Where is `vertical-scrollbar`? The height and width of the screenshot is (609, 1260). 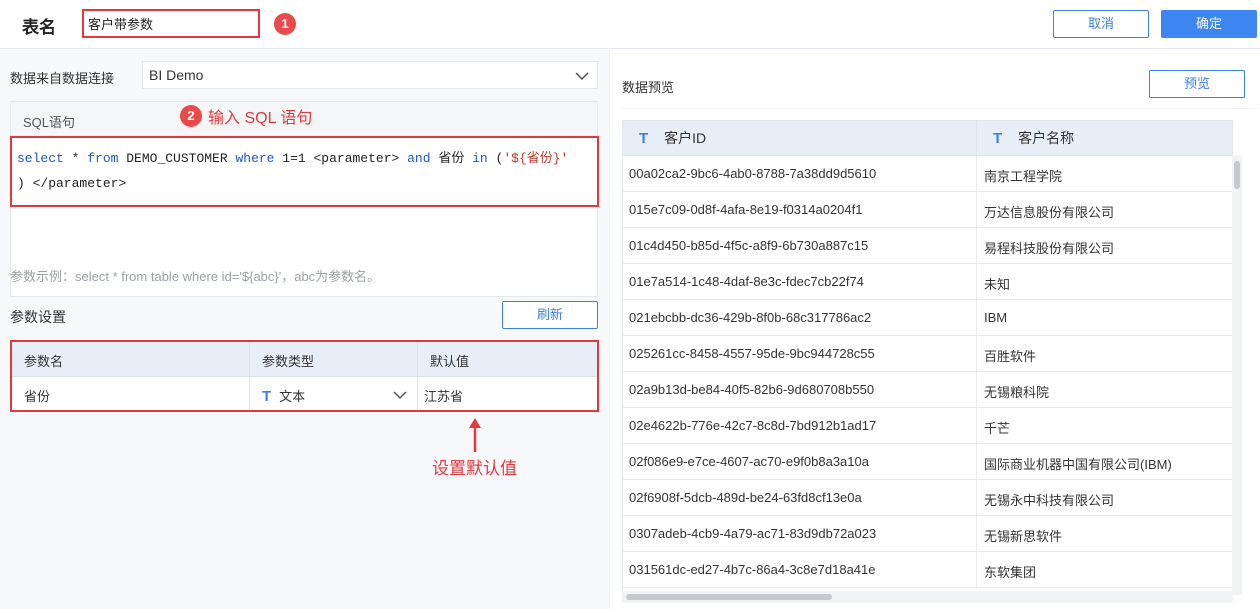
vertical-scrollbar is located at coordinates (1237, 375).